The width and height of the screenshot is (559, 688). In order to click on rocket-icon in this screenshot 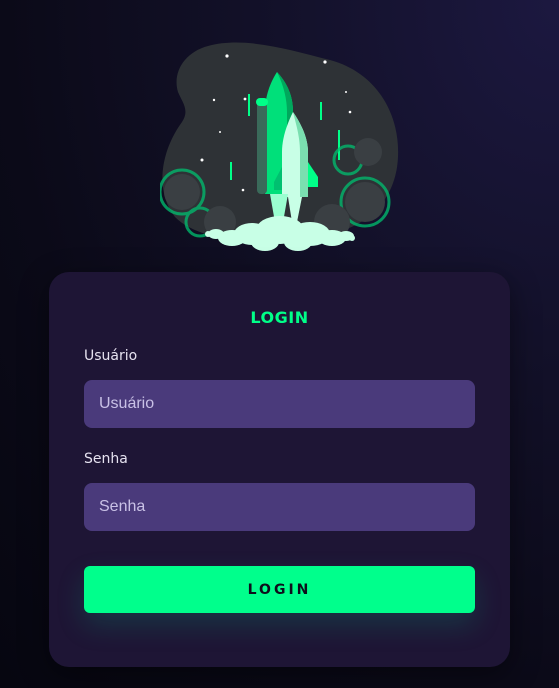, I will do `click(279, 146)`.